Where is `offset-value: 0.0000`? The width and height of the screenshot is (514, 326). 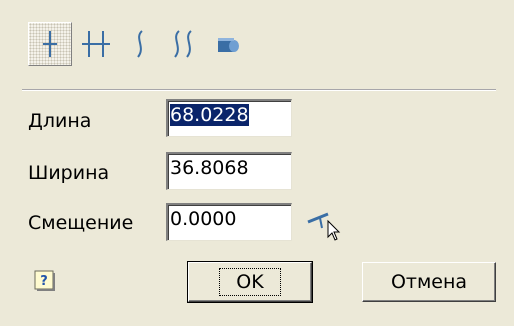 offset-value: 0.0000 is located at coordinates (203, 219).